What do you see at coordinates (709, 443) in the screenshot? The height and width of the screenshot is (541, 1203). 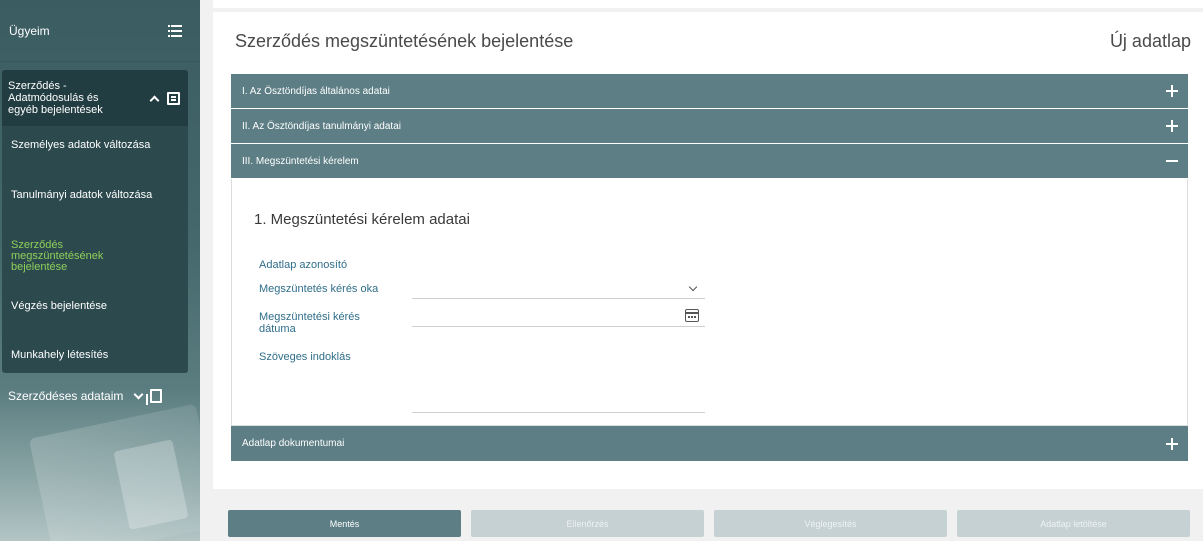 I see `accordion-section-documents: Adatlap dokumentumai` at bounding box center [709, 443].